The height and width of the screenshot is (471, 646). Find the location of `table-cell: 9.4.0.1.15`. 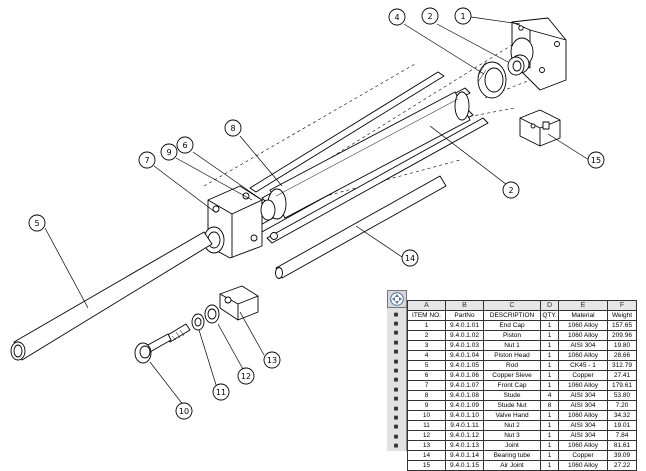

table-cell: 9.4.0.1.15 is located at coordinates (464, 465).